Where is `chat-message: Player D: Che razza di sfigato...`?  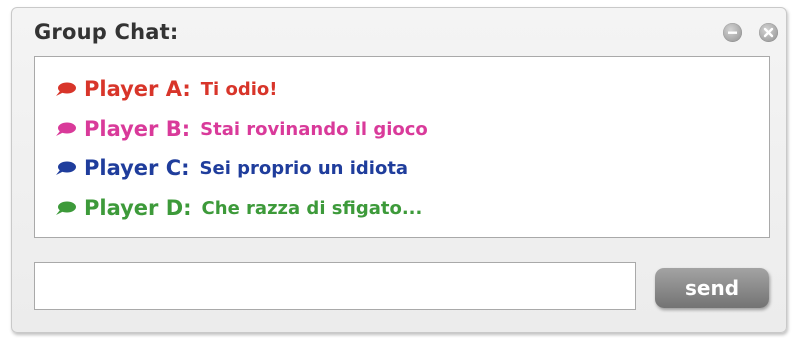
chat-message: Player D: Che razza di sfigato... is located at coordinates (238, 208).